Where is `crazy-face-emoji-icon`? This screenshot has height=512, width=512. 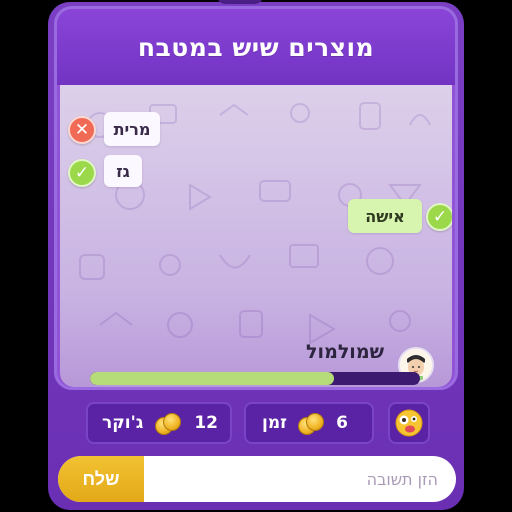 crazy-face-emoji-icon is located at coordinates (409, 423).